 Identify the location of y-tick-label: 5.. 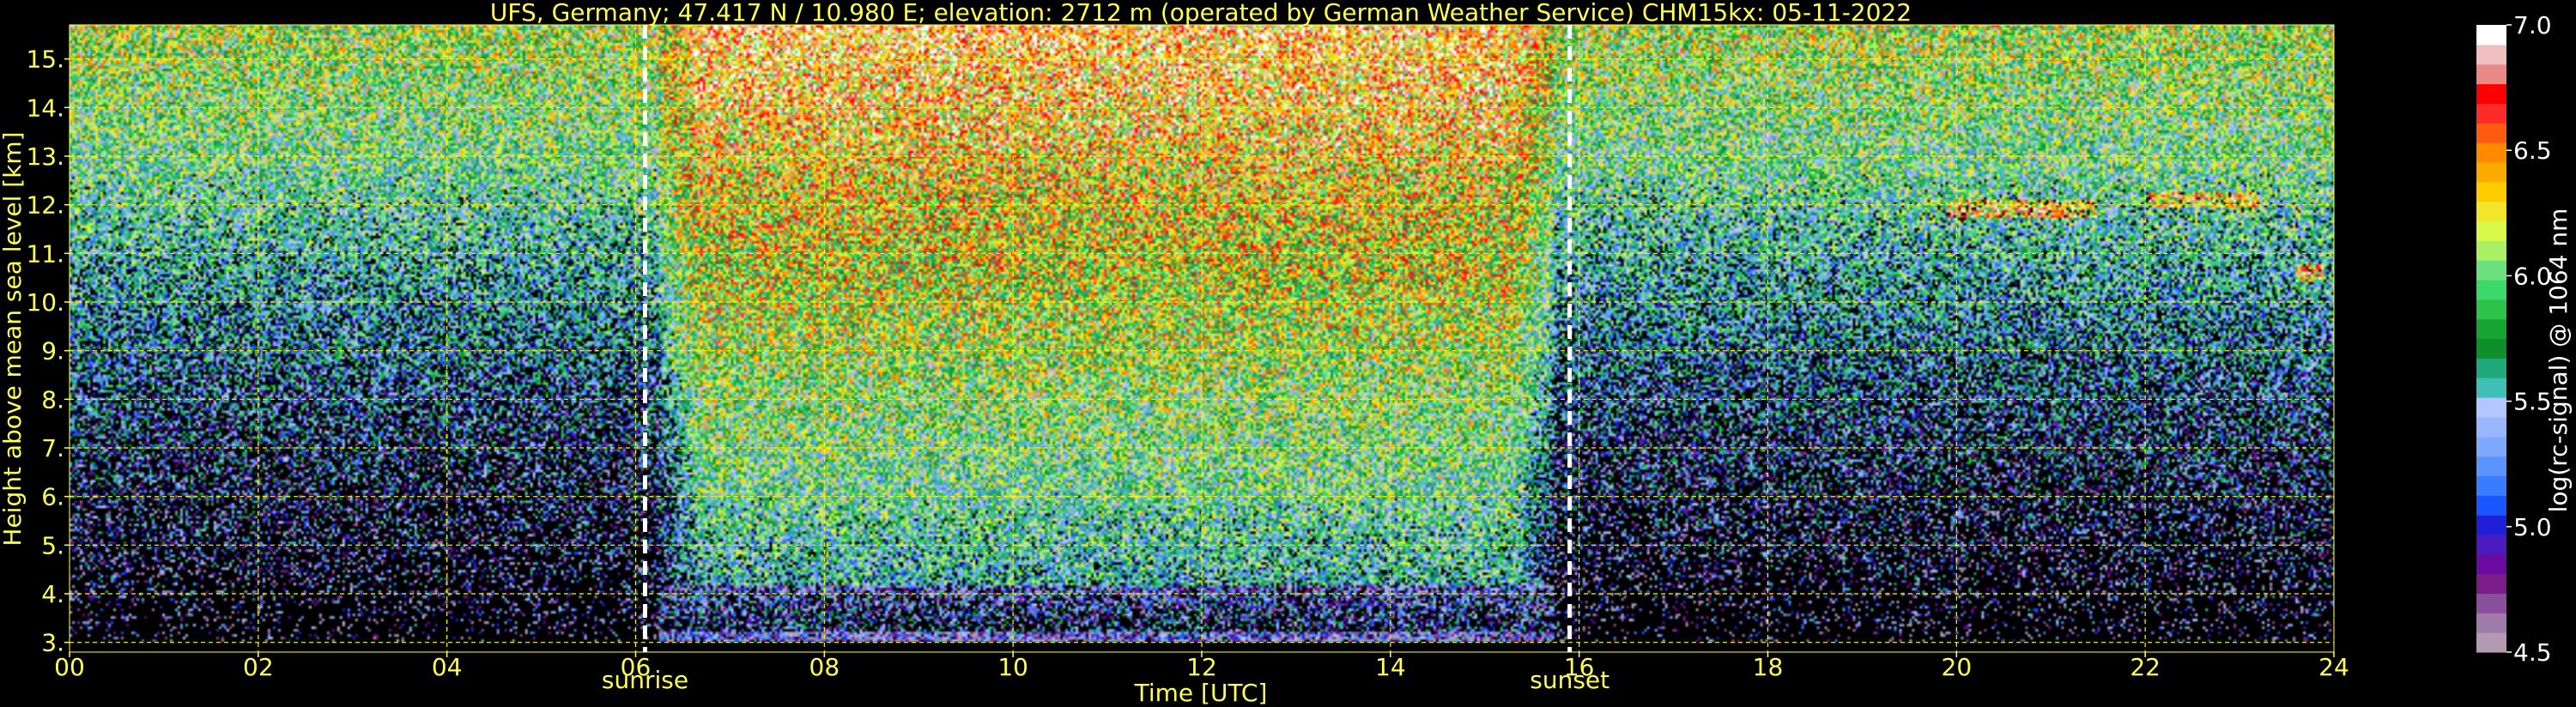
(52, 545).